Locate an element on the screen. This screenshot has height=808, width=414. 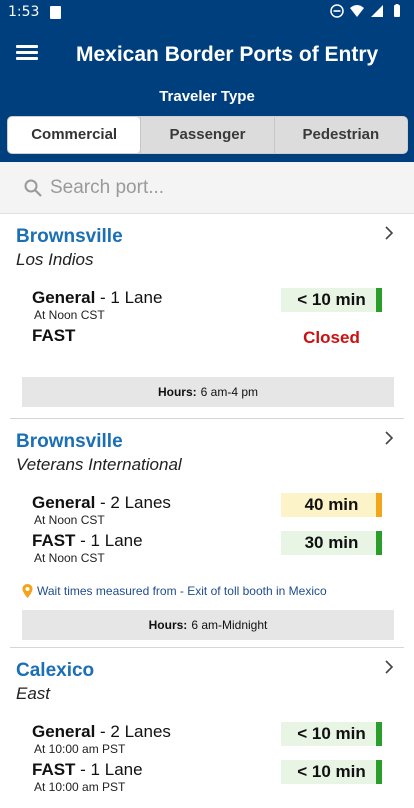
wifi-icon is located at coordinates (357, 11).